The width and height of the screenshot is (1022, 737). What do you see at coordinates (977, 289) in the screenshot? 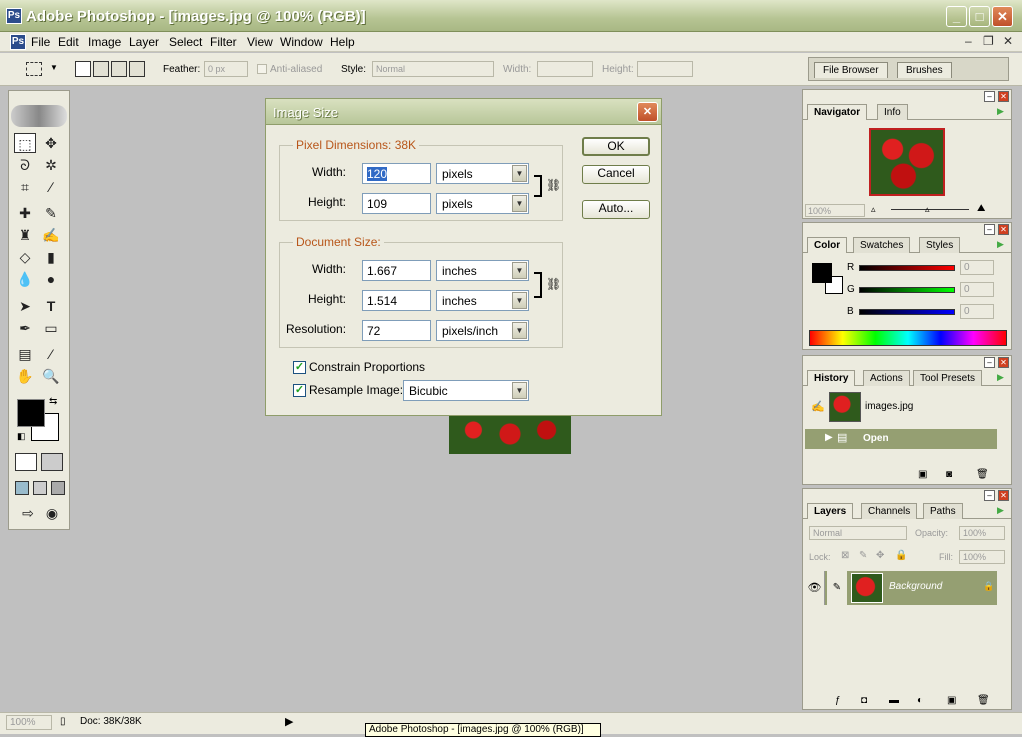
I see `g-value: 0` at bounding box center [977, 289].